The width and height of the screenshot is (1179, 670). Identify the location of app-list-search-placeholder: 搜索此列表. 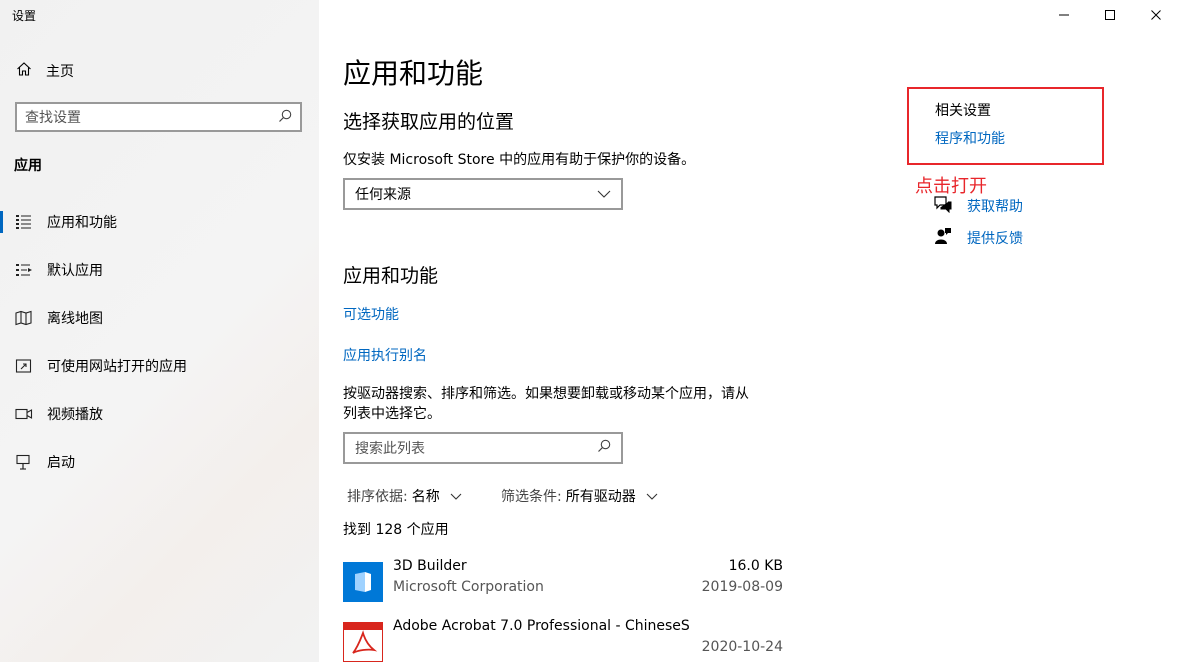
(390, 449).